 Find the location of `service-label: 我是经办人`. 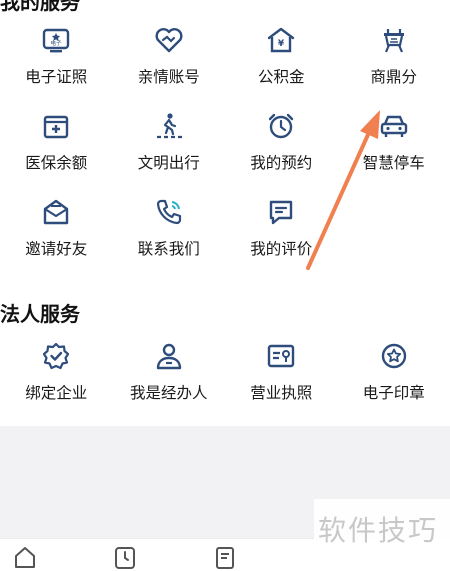

service-label: 我是经办人 is located at coordinates (169, 392).